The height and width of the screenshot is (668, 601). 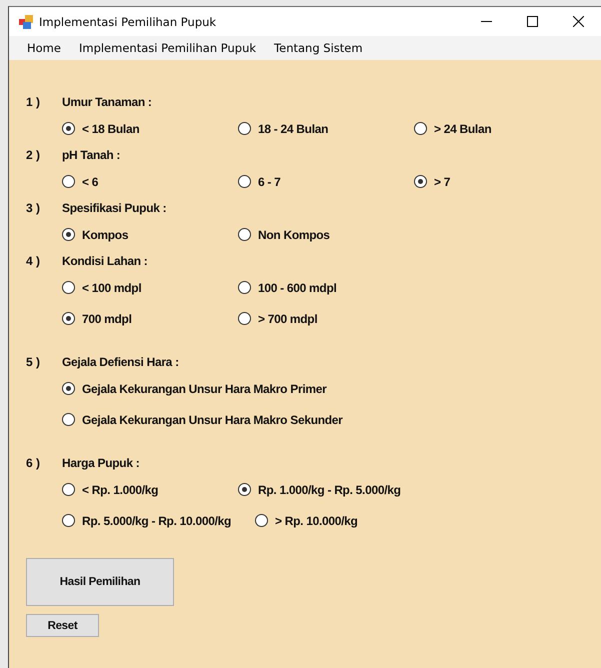 I want to click on option-label: Gejala Kekurangan Unsur Hara Makro Primer, so click(x=204, y=389).